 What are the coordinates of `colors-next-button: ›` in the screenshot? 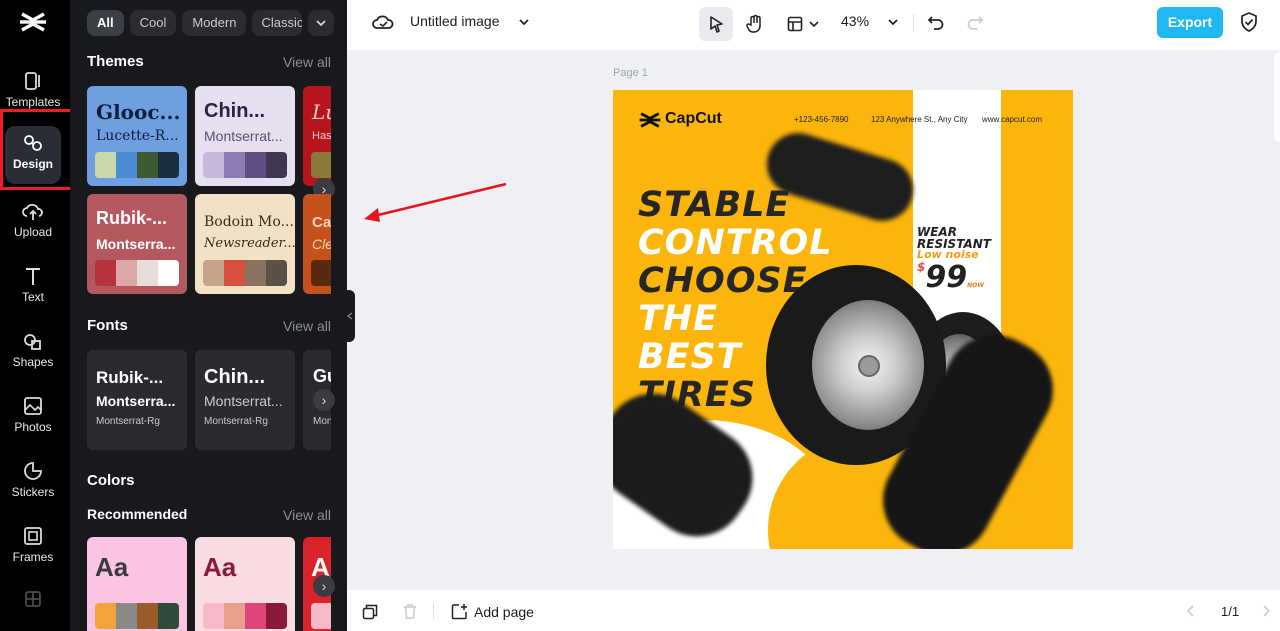 It's located at (324, 586).